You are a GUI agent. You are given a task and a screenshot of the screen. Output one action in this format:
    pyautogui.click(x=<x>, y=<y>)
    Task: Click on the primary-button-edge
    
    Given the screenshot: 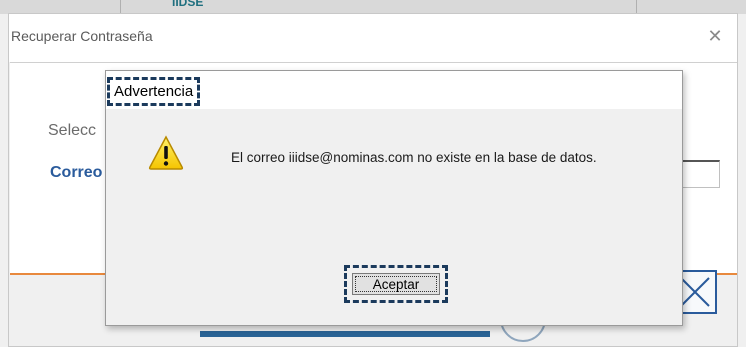 What is the action you would take?
    pyautogui.click(x=345, y=334)
    